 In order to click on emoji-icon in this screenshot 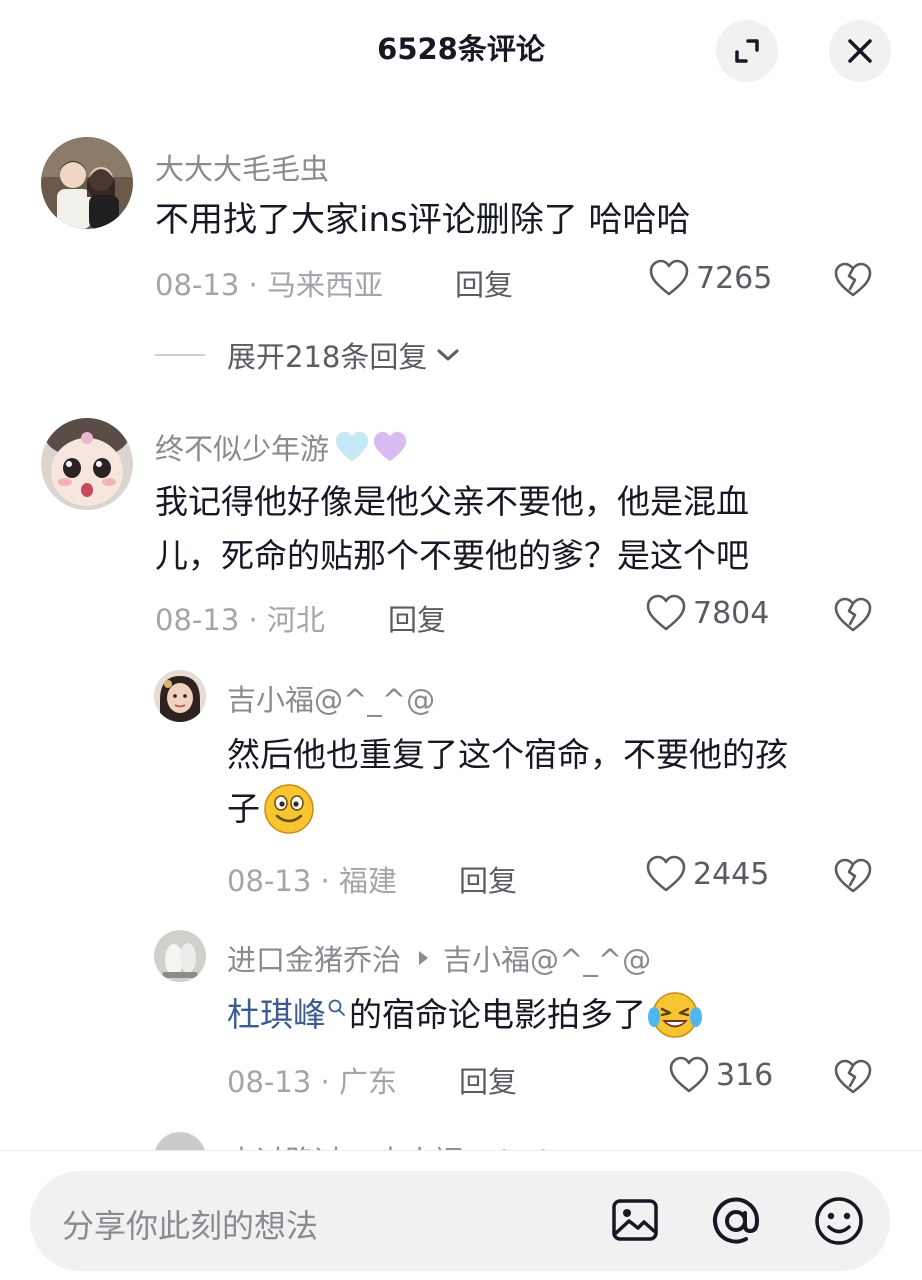, I will do `click(839, 1221)`.